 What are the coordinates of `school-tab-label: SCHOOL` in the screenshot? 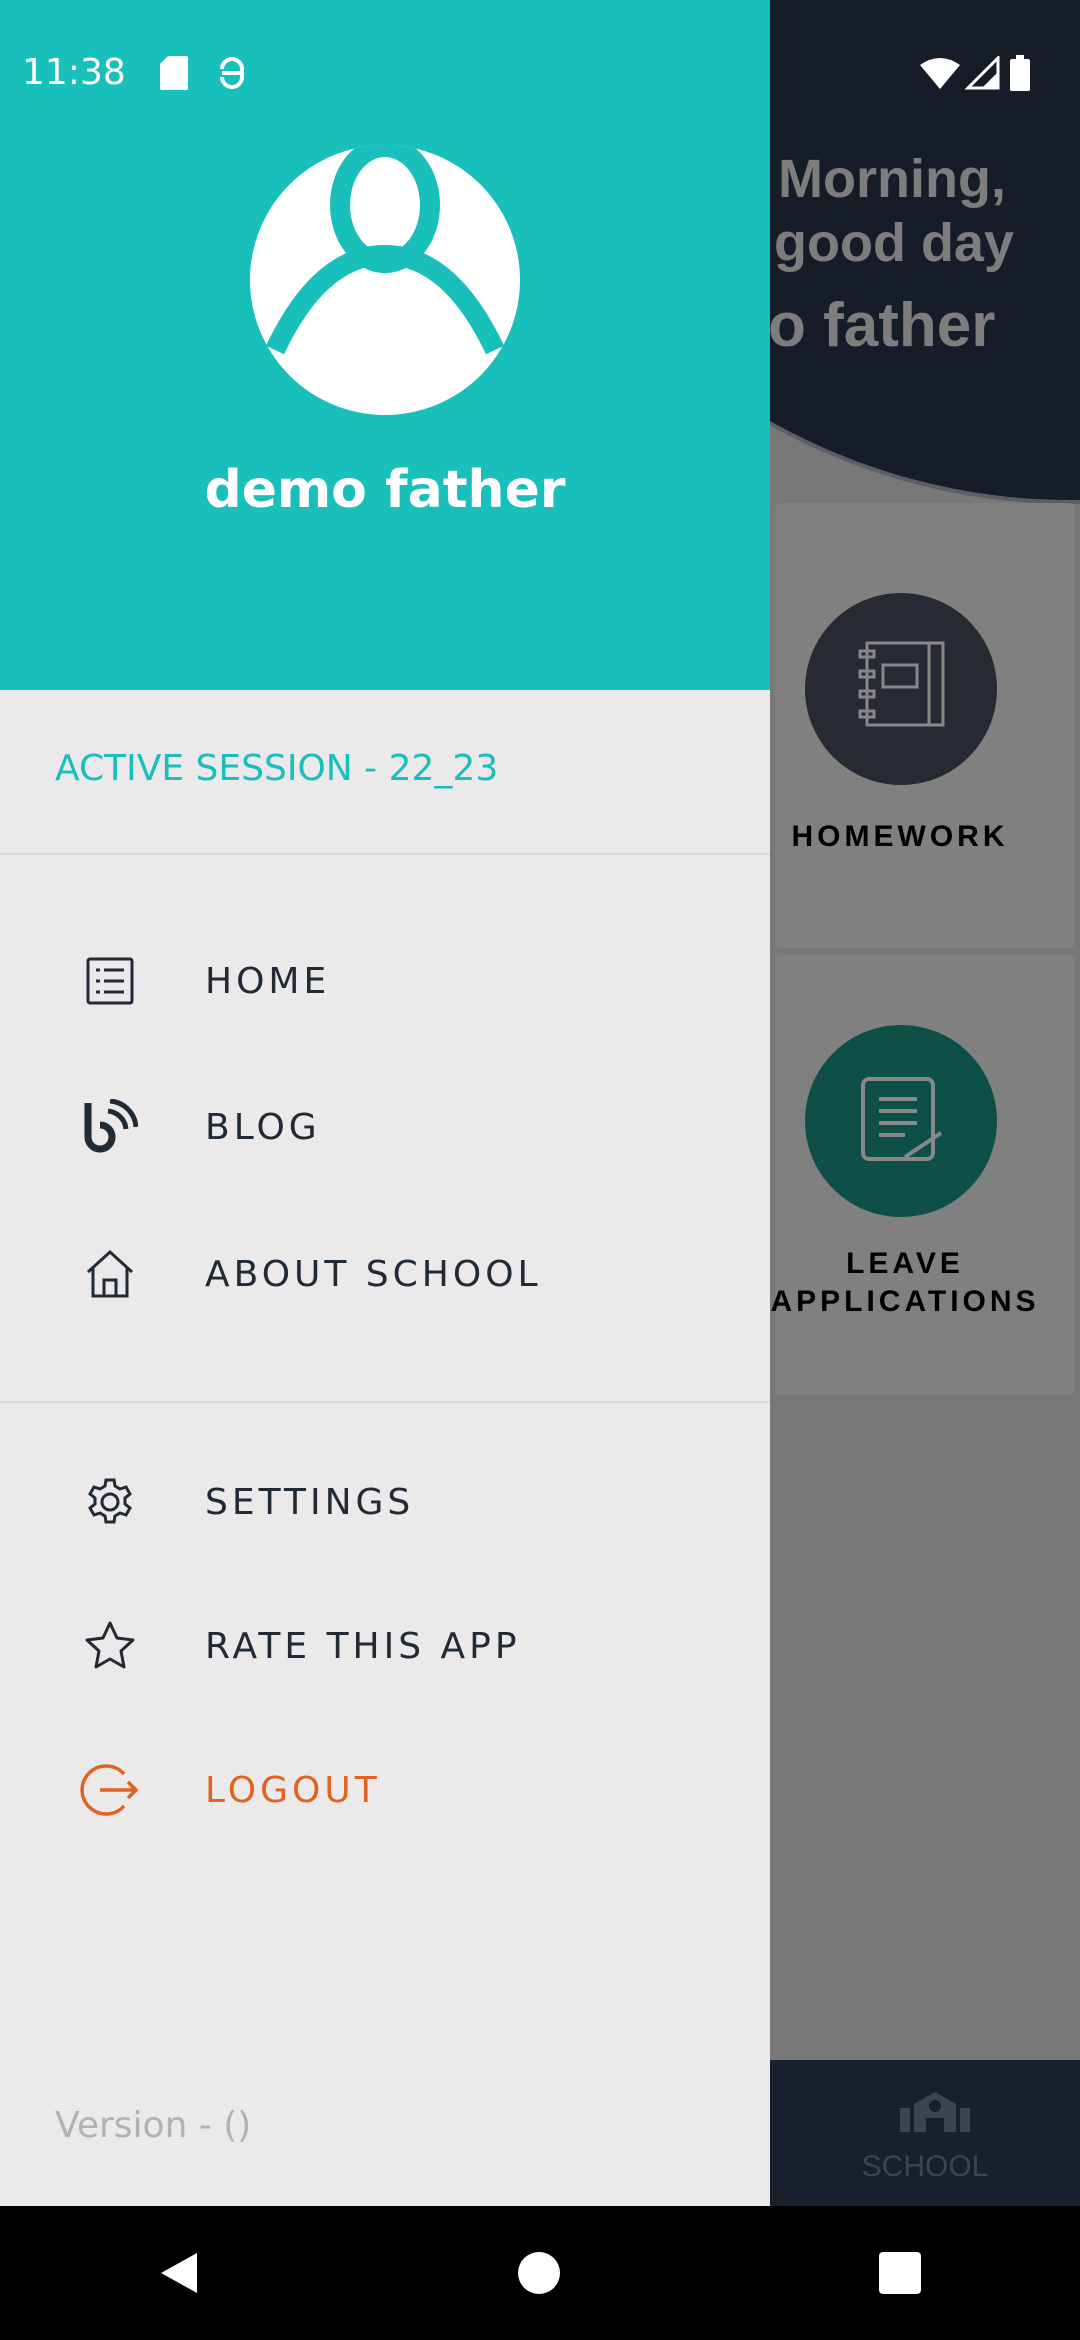 It's located at (925, 2166).